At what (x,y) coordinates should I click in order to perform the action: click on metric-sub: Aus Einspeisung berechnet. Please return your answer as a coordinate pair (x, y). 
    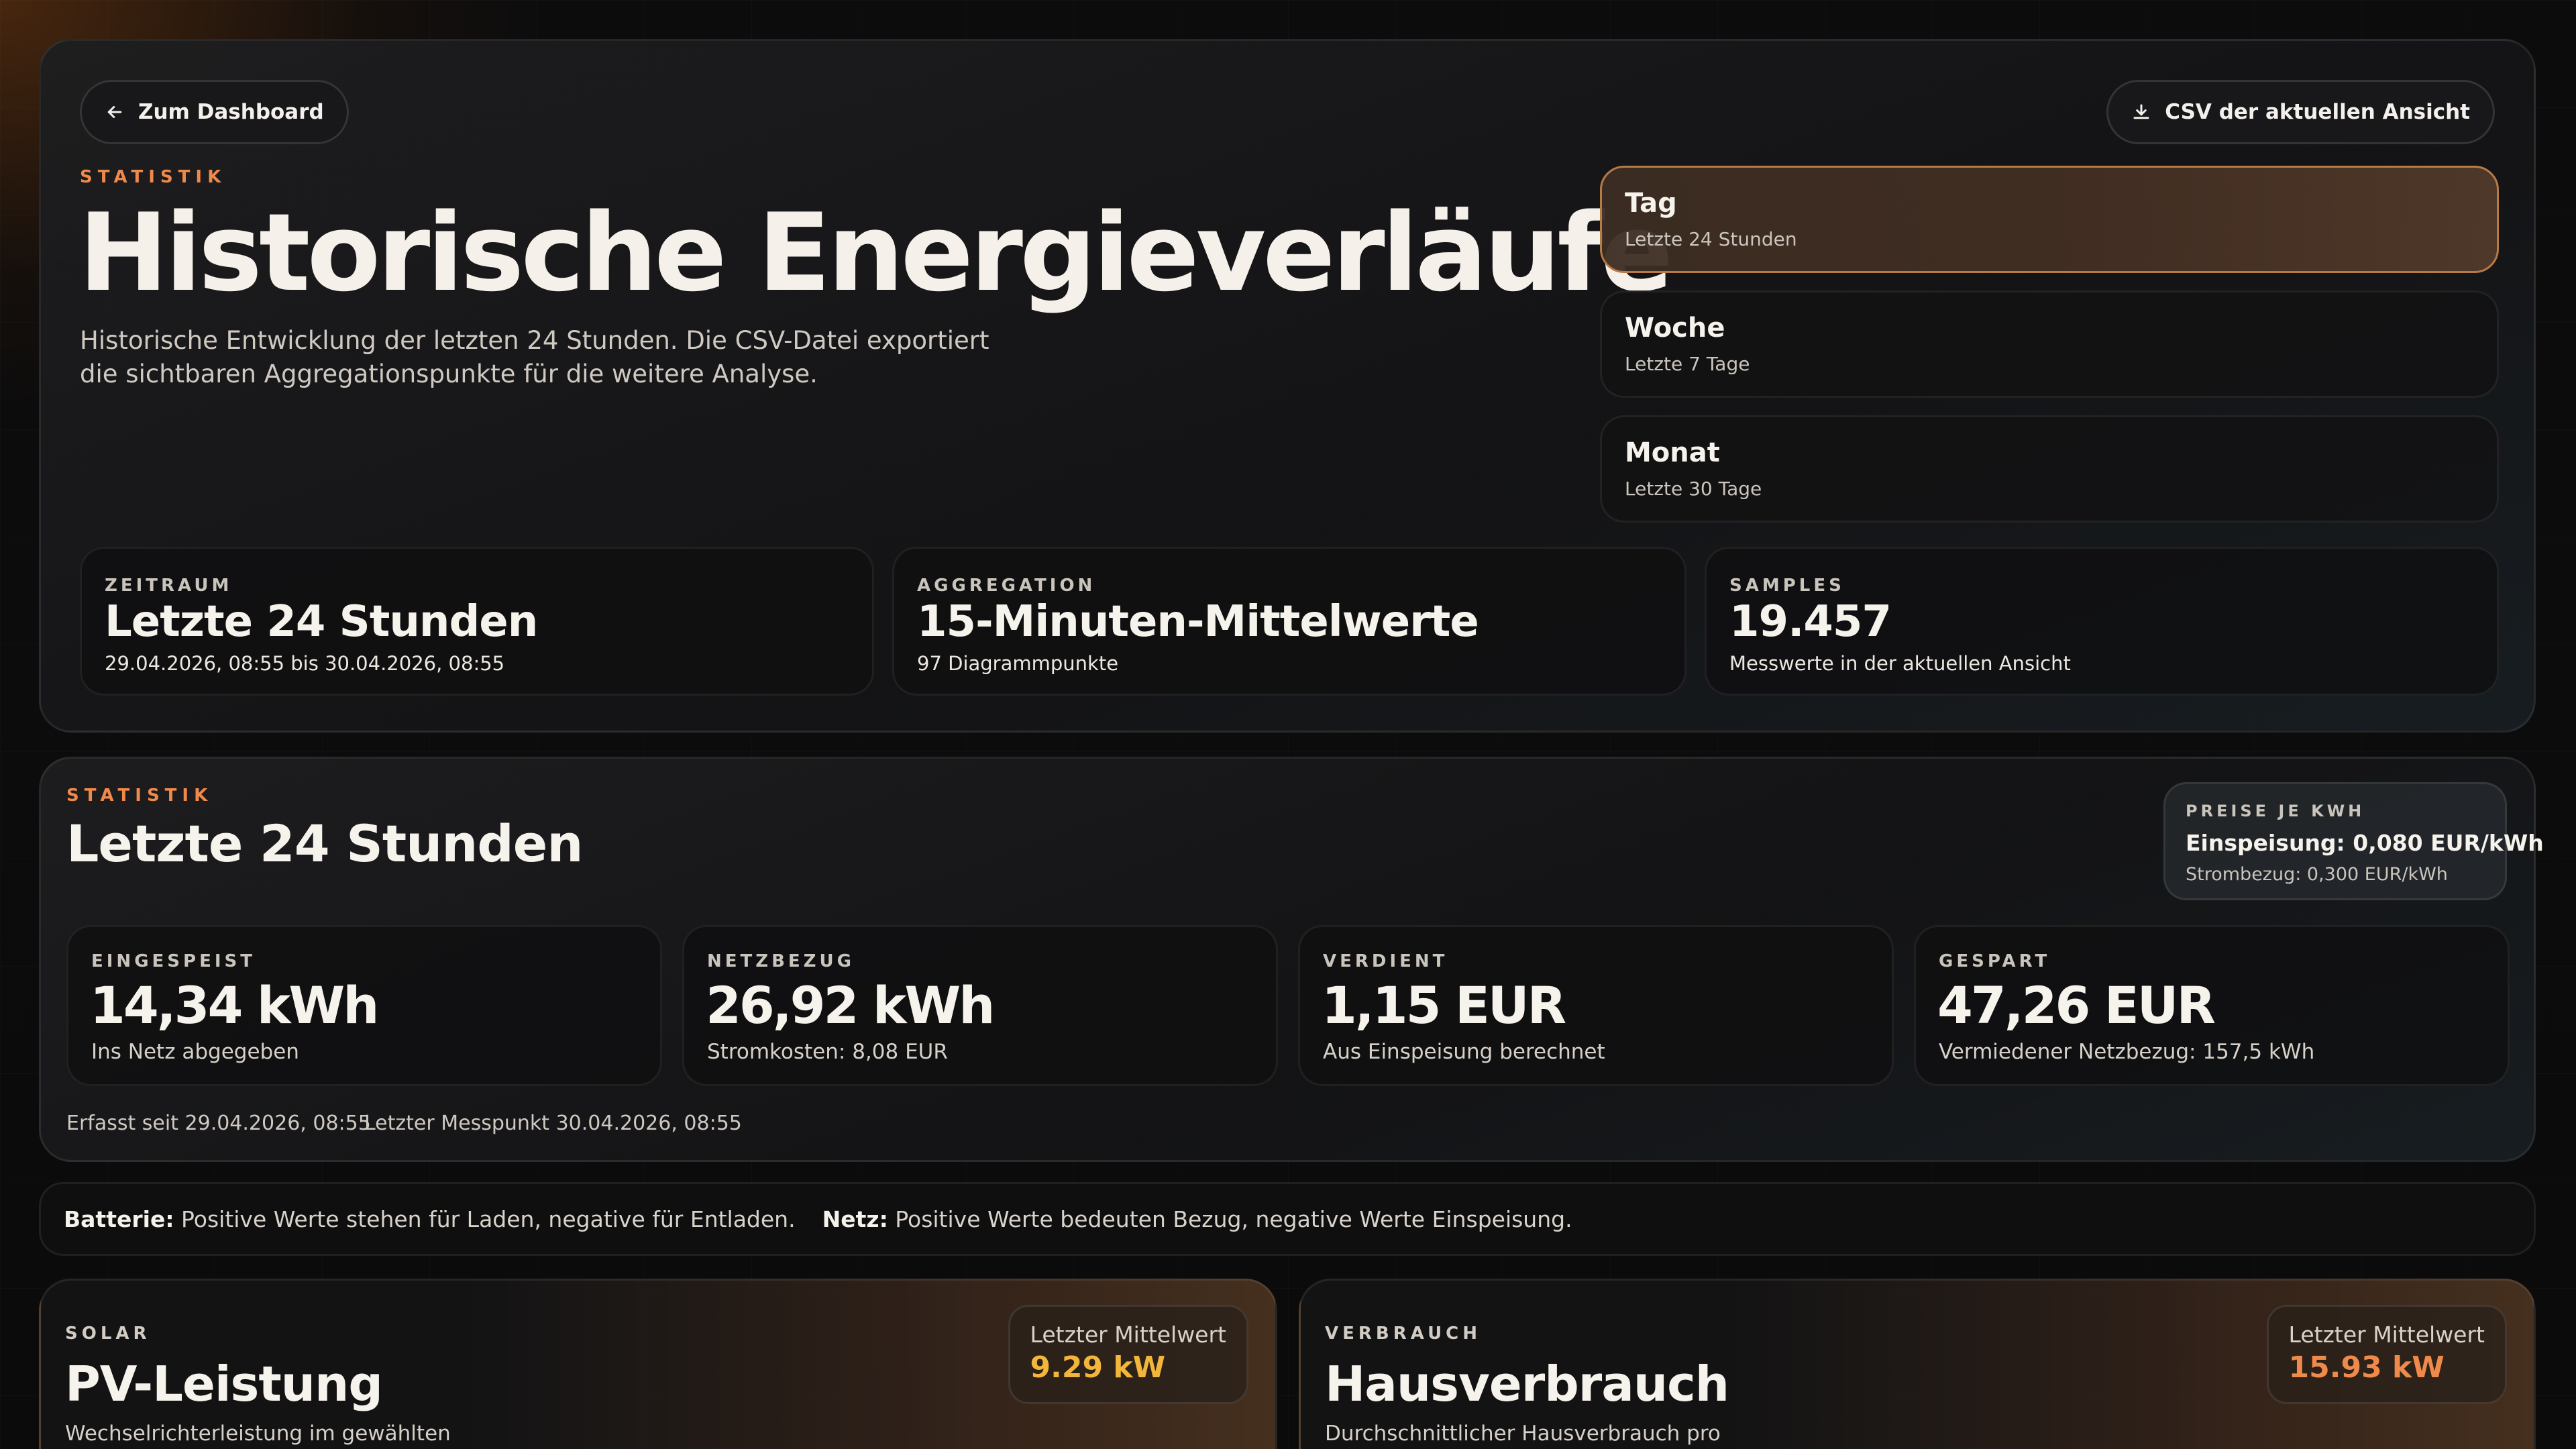
    Looking at the image, I should click on (1464, 1052).